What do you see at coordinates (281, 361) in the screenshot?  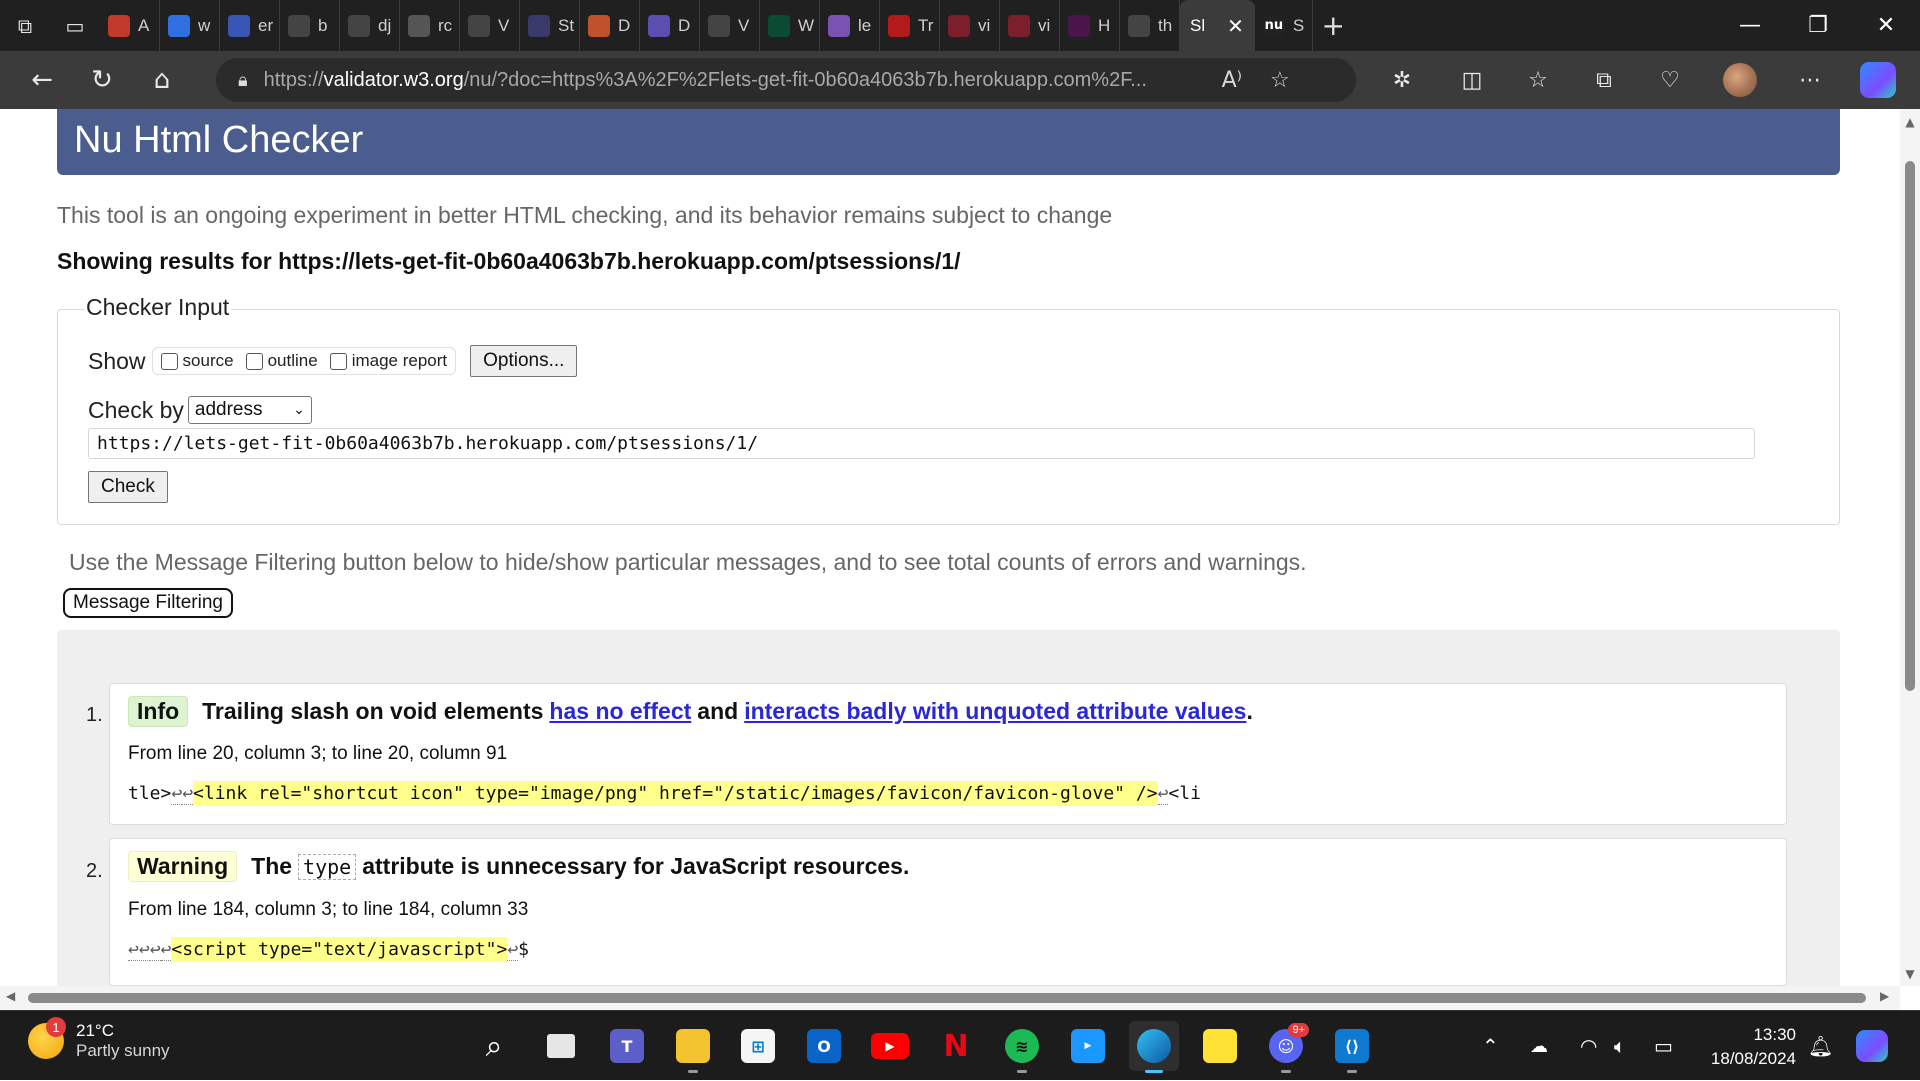 I see `option-outline: outline` at bounding box center [281, 361].